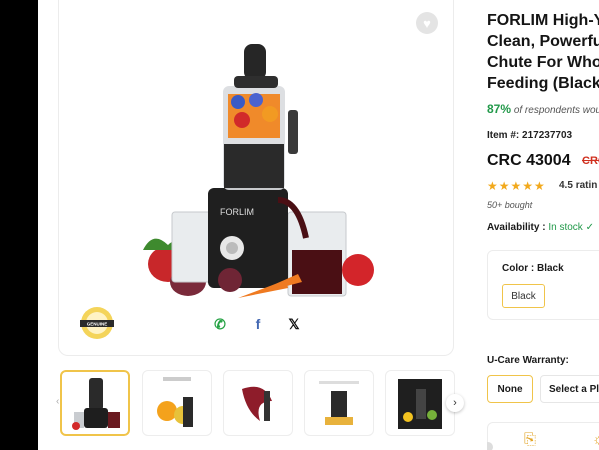 The width and height of the screenshot is (599, 450). Describe the element at coordinates (530, 439) in the screenshot. I see `bookmark-icon: ⎘` at that location.